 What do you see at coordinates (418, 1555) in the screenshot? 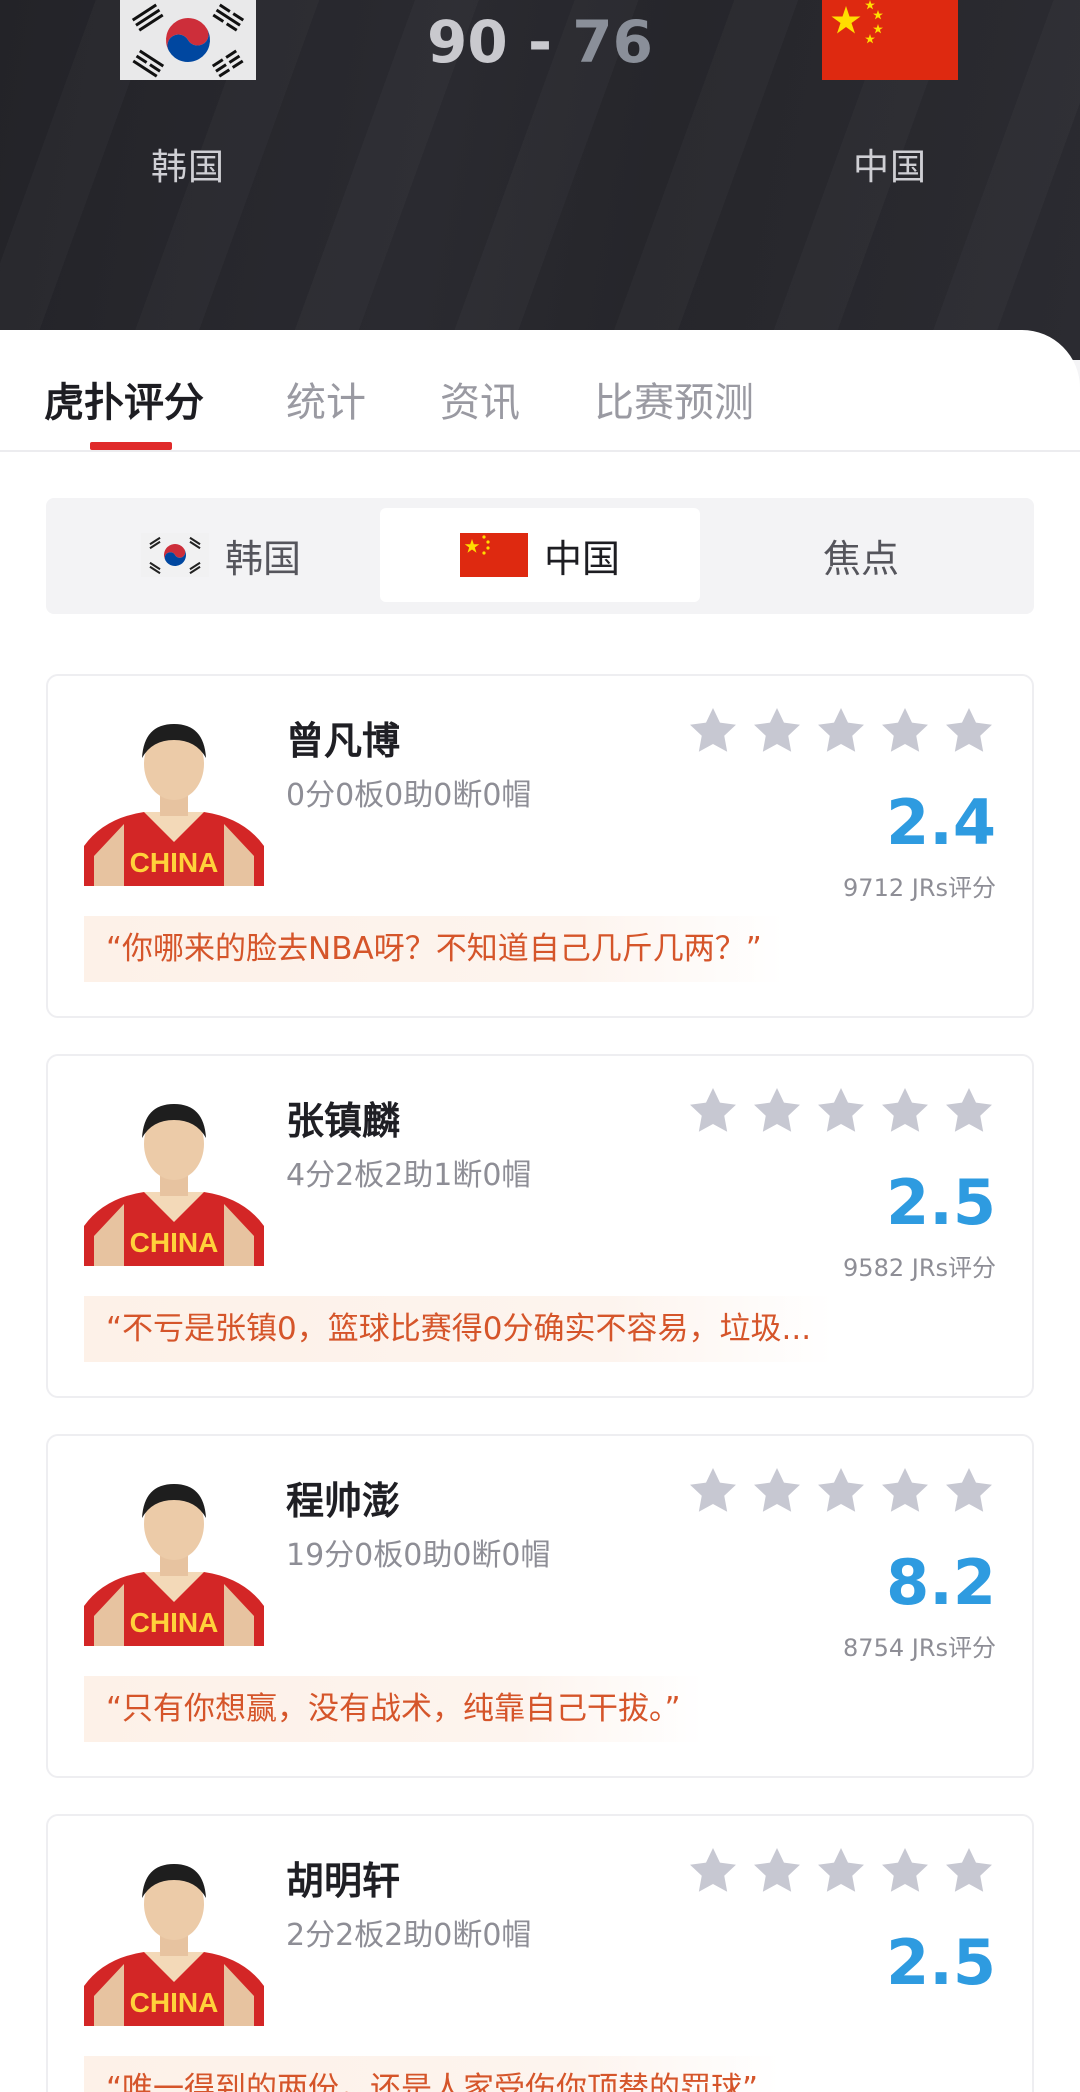
I see `player-stats: 19分0板0助0断0帽` at bounding box center [418, 1555].